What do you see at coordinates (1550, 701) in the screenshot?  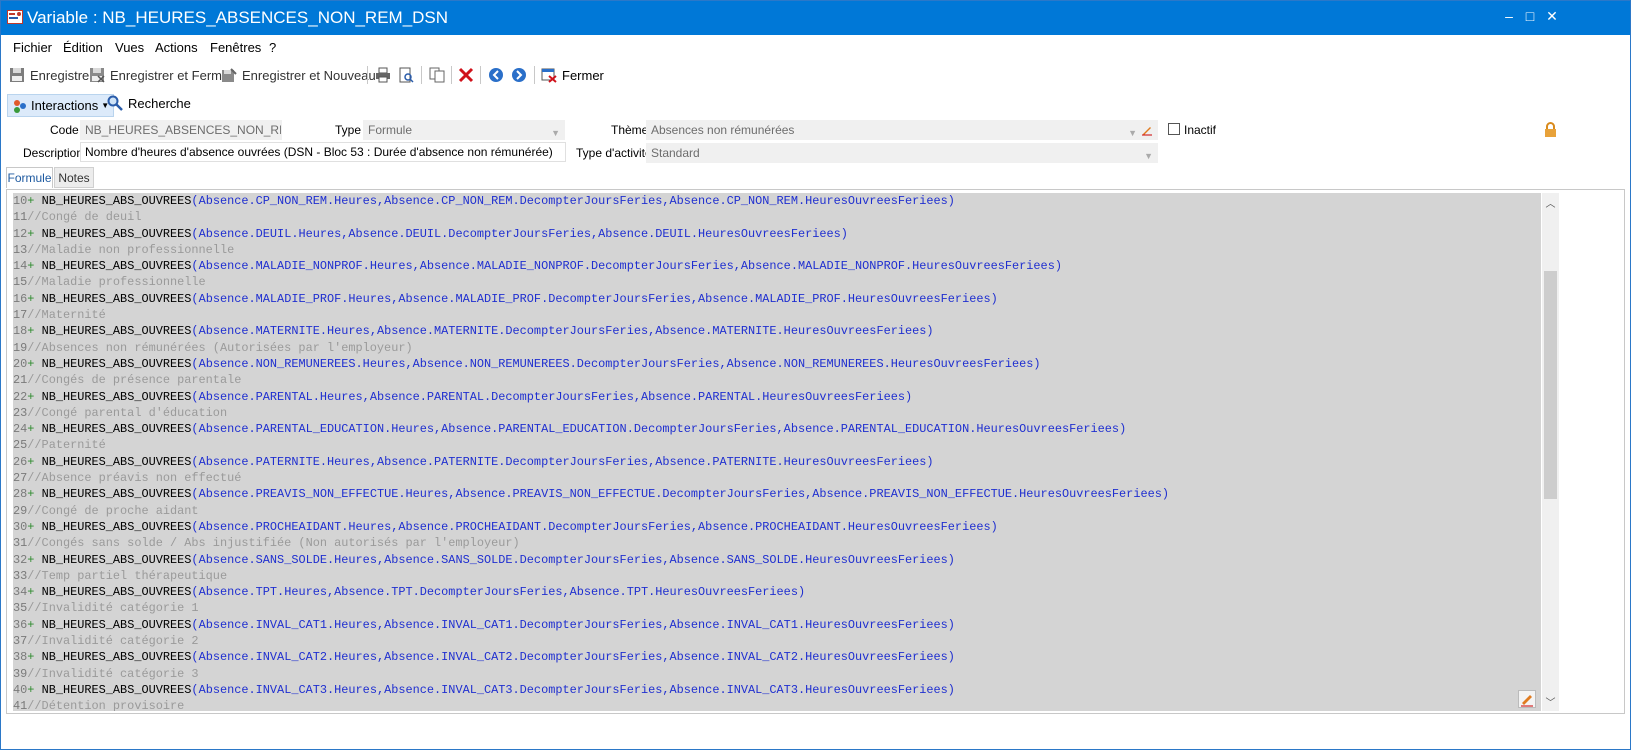 I see `scroll-down-arrow: ﹀` at bounding box center [1550, 701].